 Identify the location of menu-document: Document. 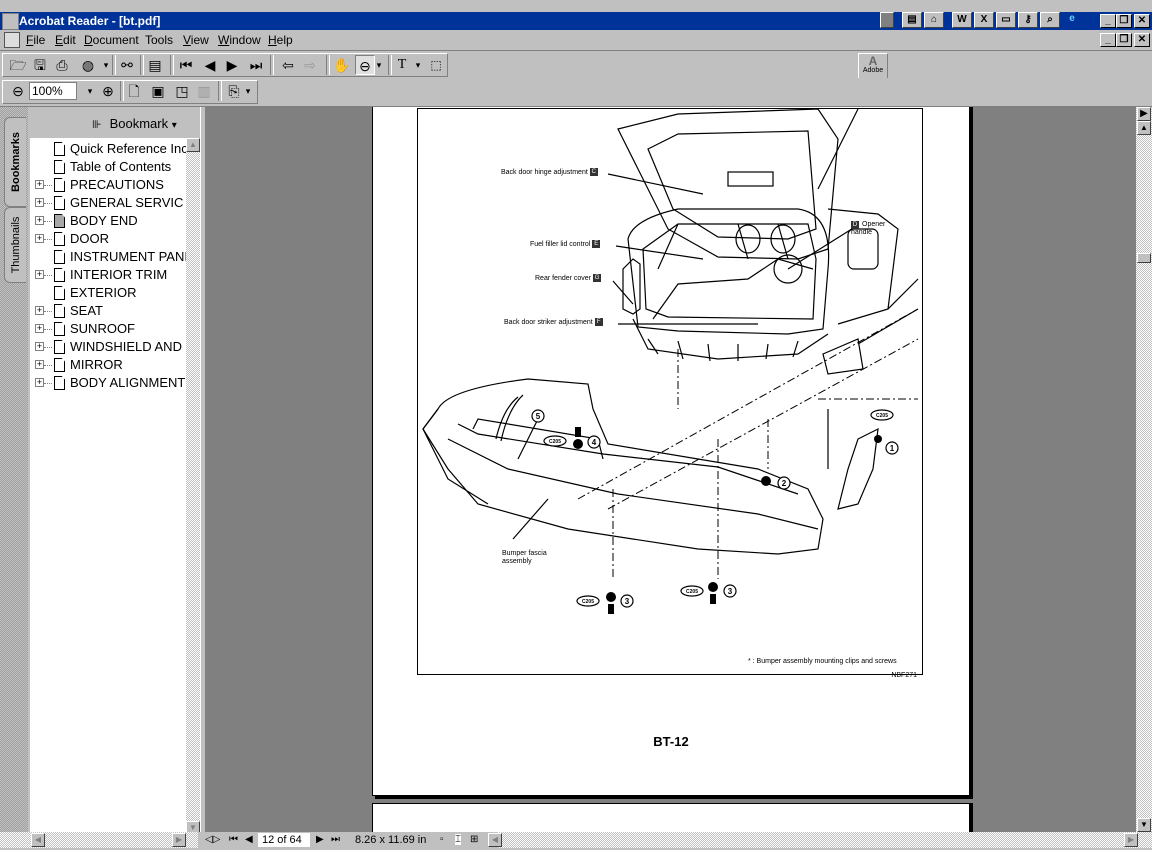
(111, 40).